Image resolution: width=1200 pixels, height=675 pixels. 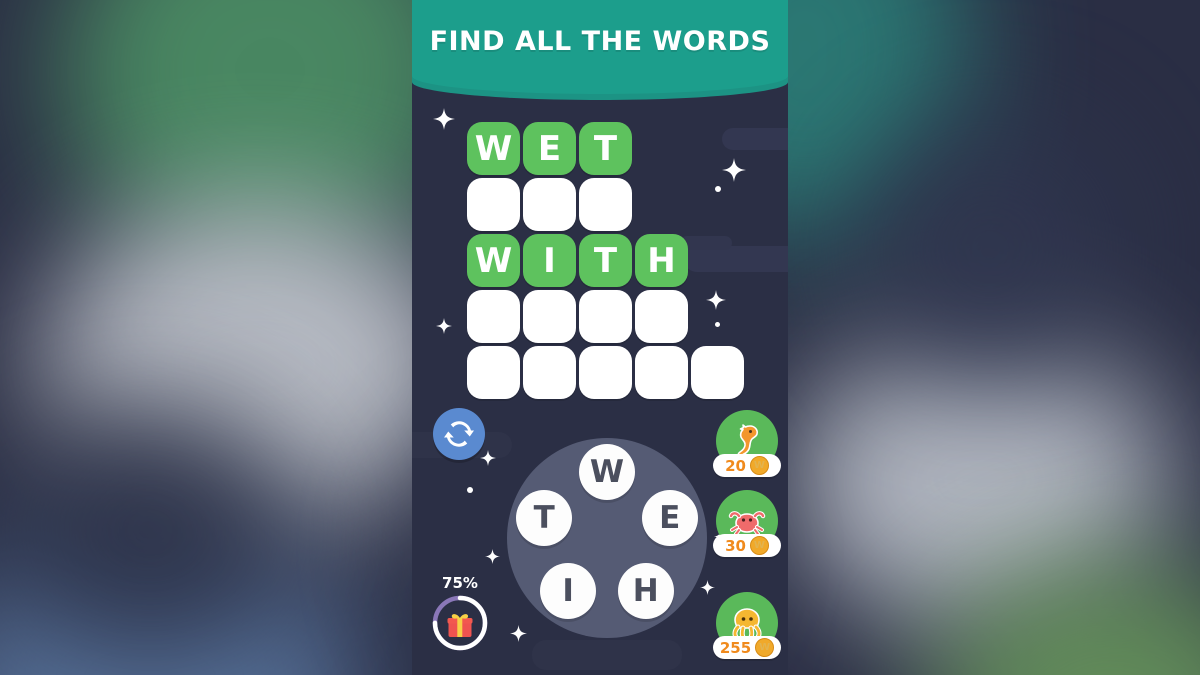 I want to click on reward-badge-seahorse: 20 W, so click(x=747, y=443).